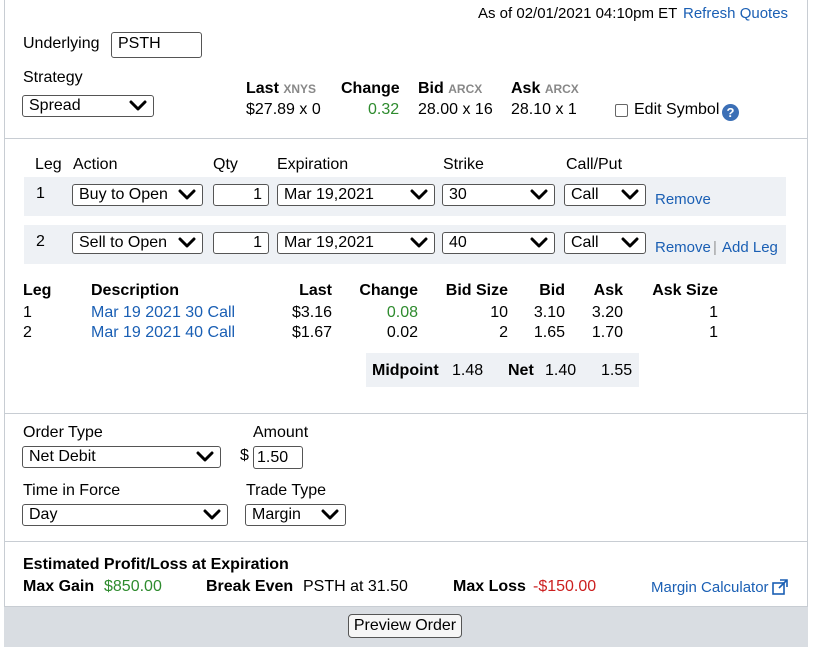  What do you see at coordinates (578, 13) in the screenshot?
I see `as-of-timestamp: As of 02/01/2021 04:10pm ET` at bounding box center [578, 13].